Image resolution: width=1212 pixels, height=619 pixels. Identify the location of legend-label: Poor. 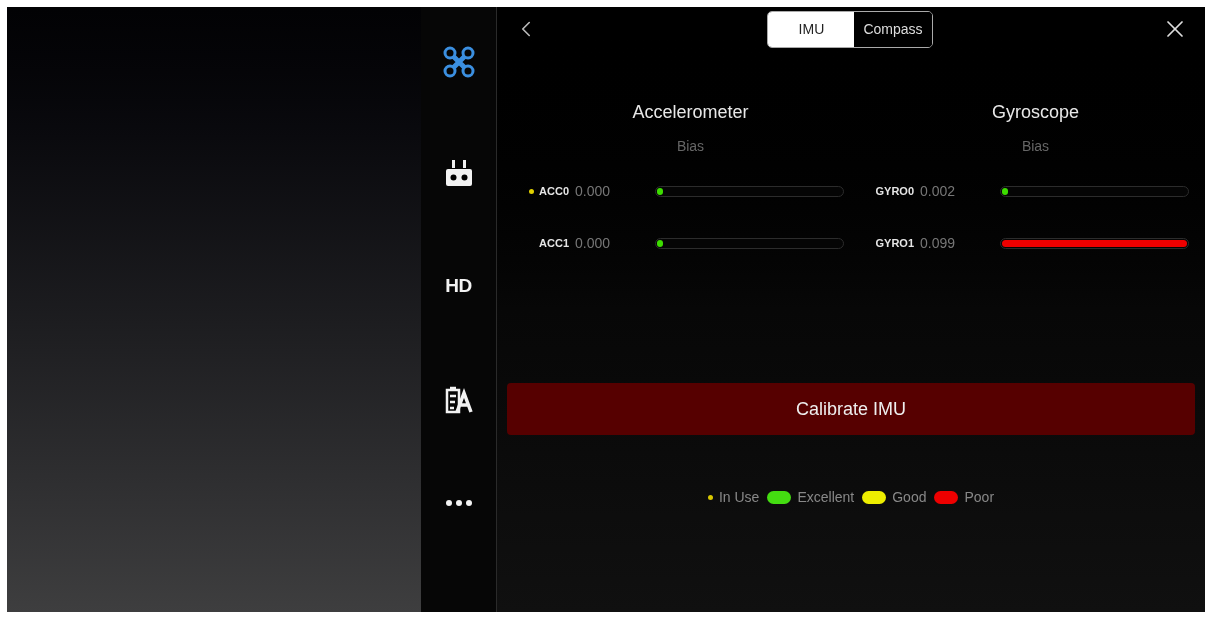
(979, 497).